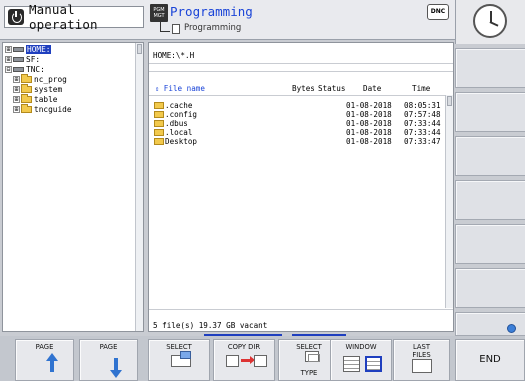  I want to click on file-count-status: 5 file(s) 19.37 GB vacant, so click(210, 325).